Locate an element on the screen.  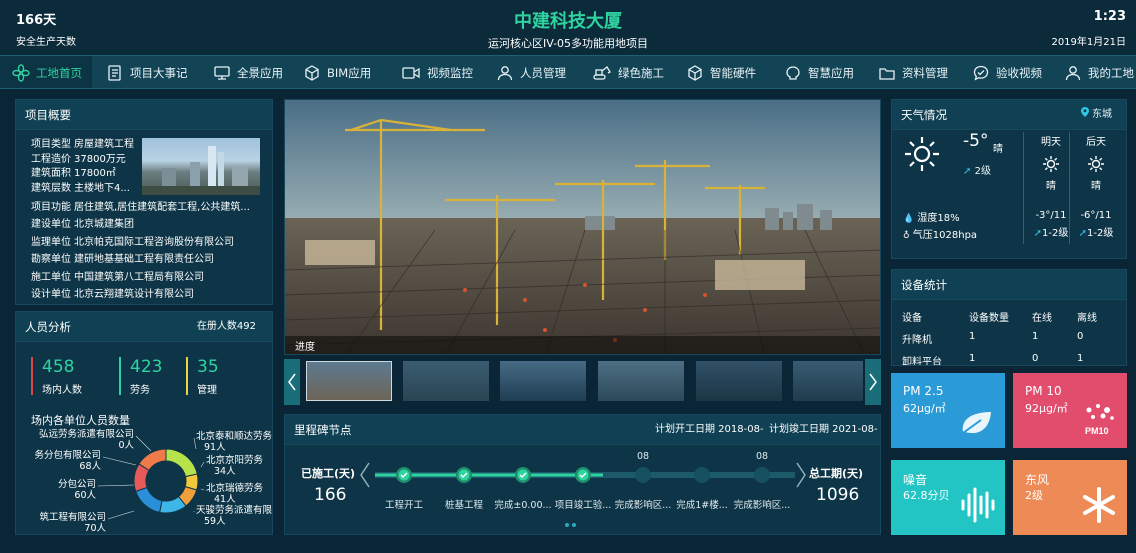
folder-icon is located at coordinates (887, 73).